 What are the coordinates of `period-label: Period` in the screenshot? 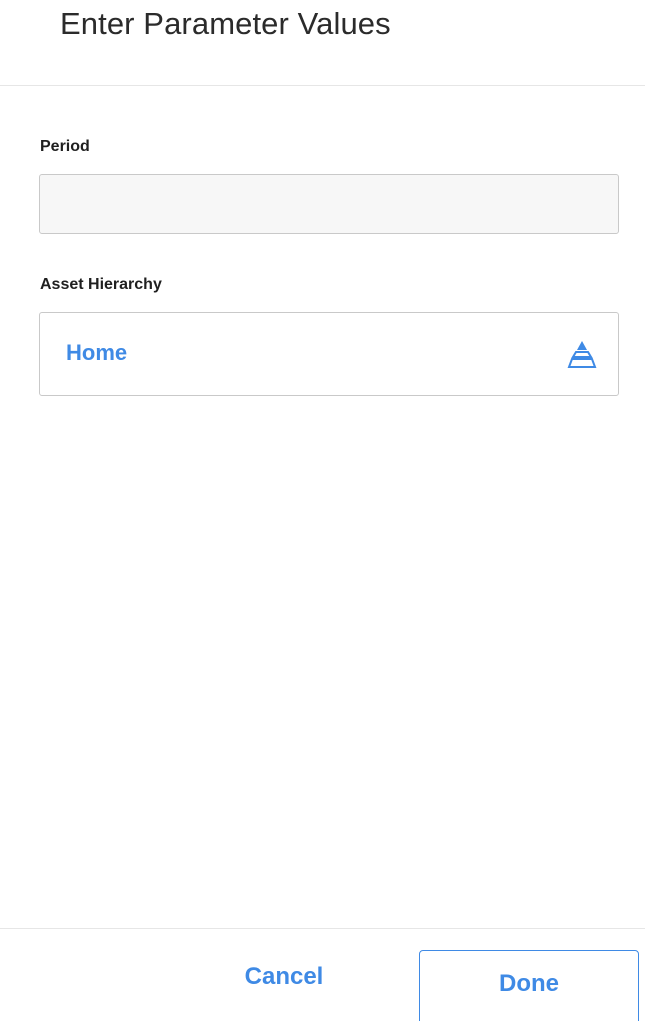 It's located at (65, 146).